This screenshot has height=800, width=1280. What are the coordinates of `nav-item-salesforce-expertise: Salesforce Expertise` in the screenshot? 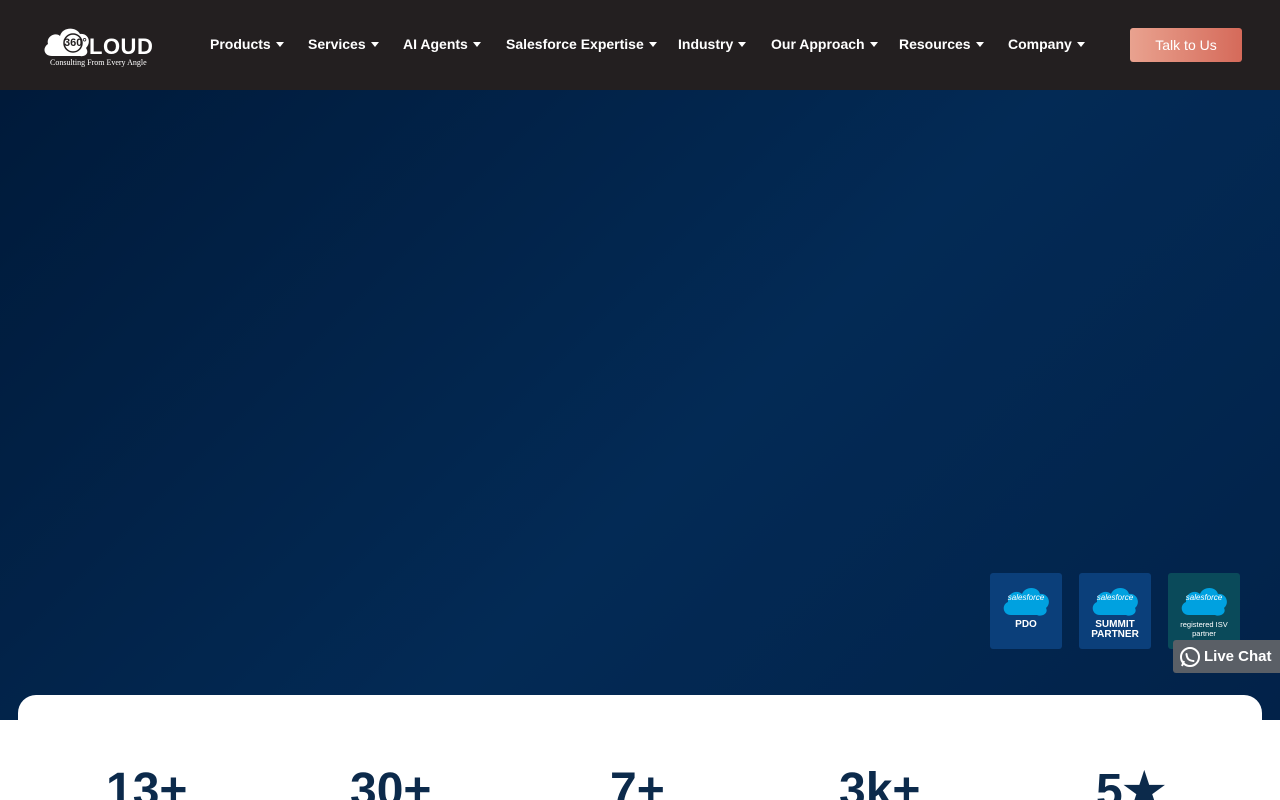 It's located at (581, 44).